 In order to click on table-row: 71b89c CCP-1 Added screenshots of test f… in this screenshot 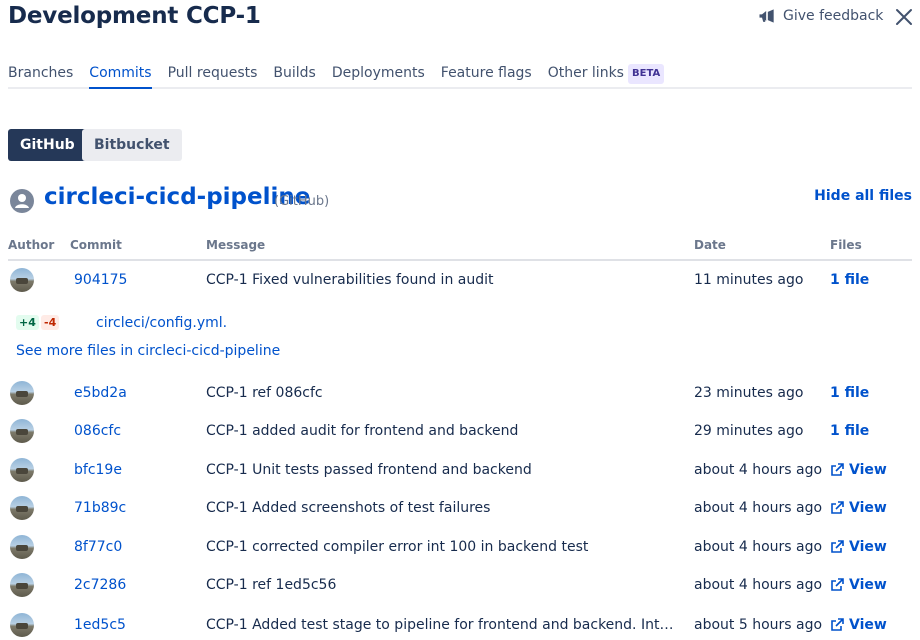, I will do `click(460, 508)`.